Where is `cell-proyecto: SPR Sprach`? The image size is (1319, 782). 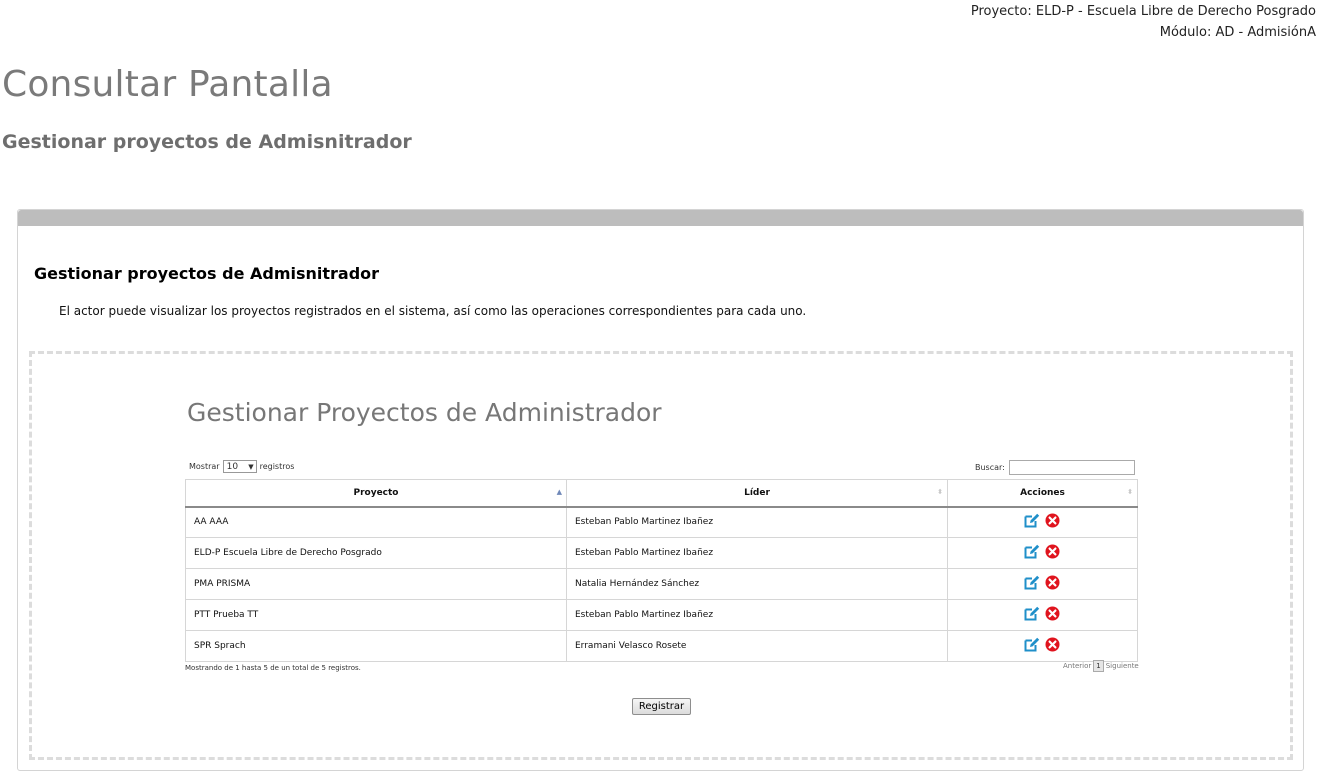
cell-proyecto: SPR Sprach is located at coordinates (376, 646).